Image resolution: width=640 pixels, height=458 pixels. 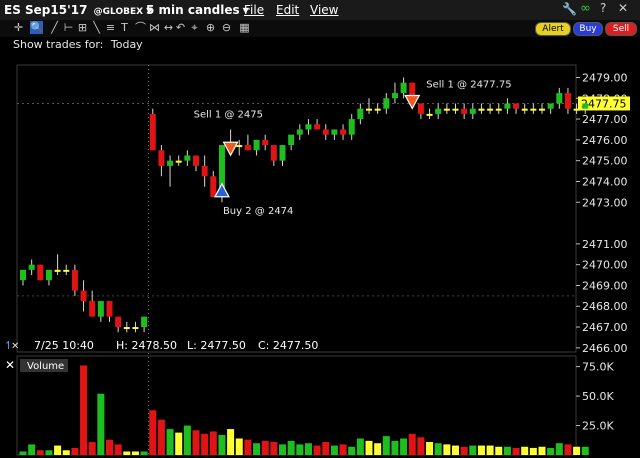 What do you see at coordinates (10, 365) in the screenshot?
I see `volume-close-icon: ✕` at bounding box center [10, 365].